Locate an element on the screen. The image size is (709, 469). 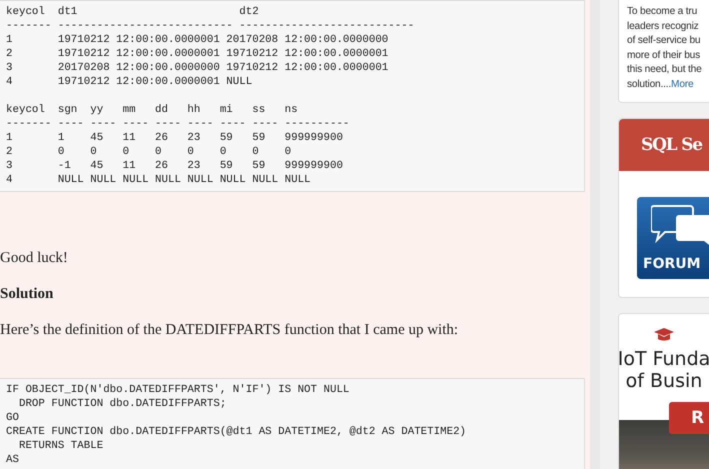
code-line: 2 19710212 12:00:00.0000001 19710212 12:00:00.0000001 is located at coordinates (198, 54).